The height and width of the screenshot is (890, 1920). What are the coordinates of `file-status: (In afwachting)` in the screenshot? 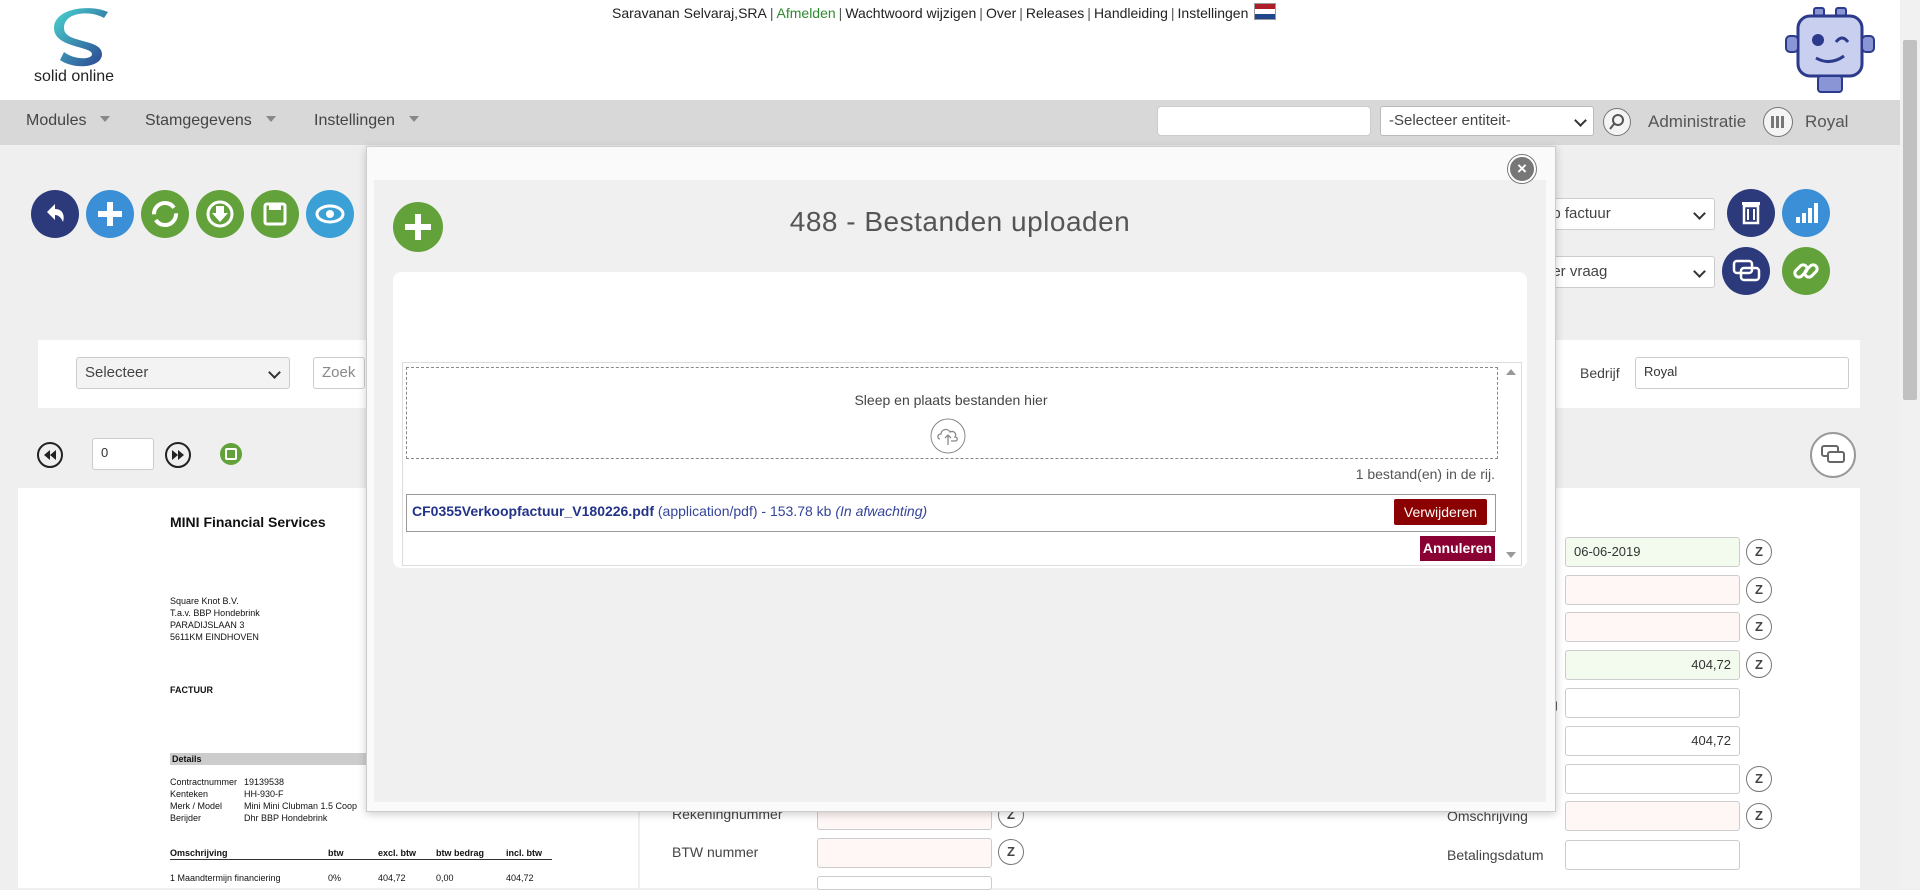 It's located at (881, 511).